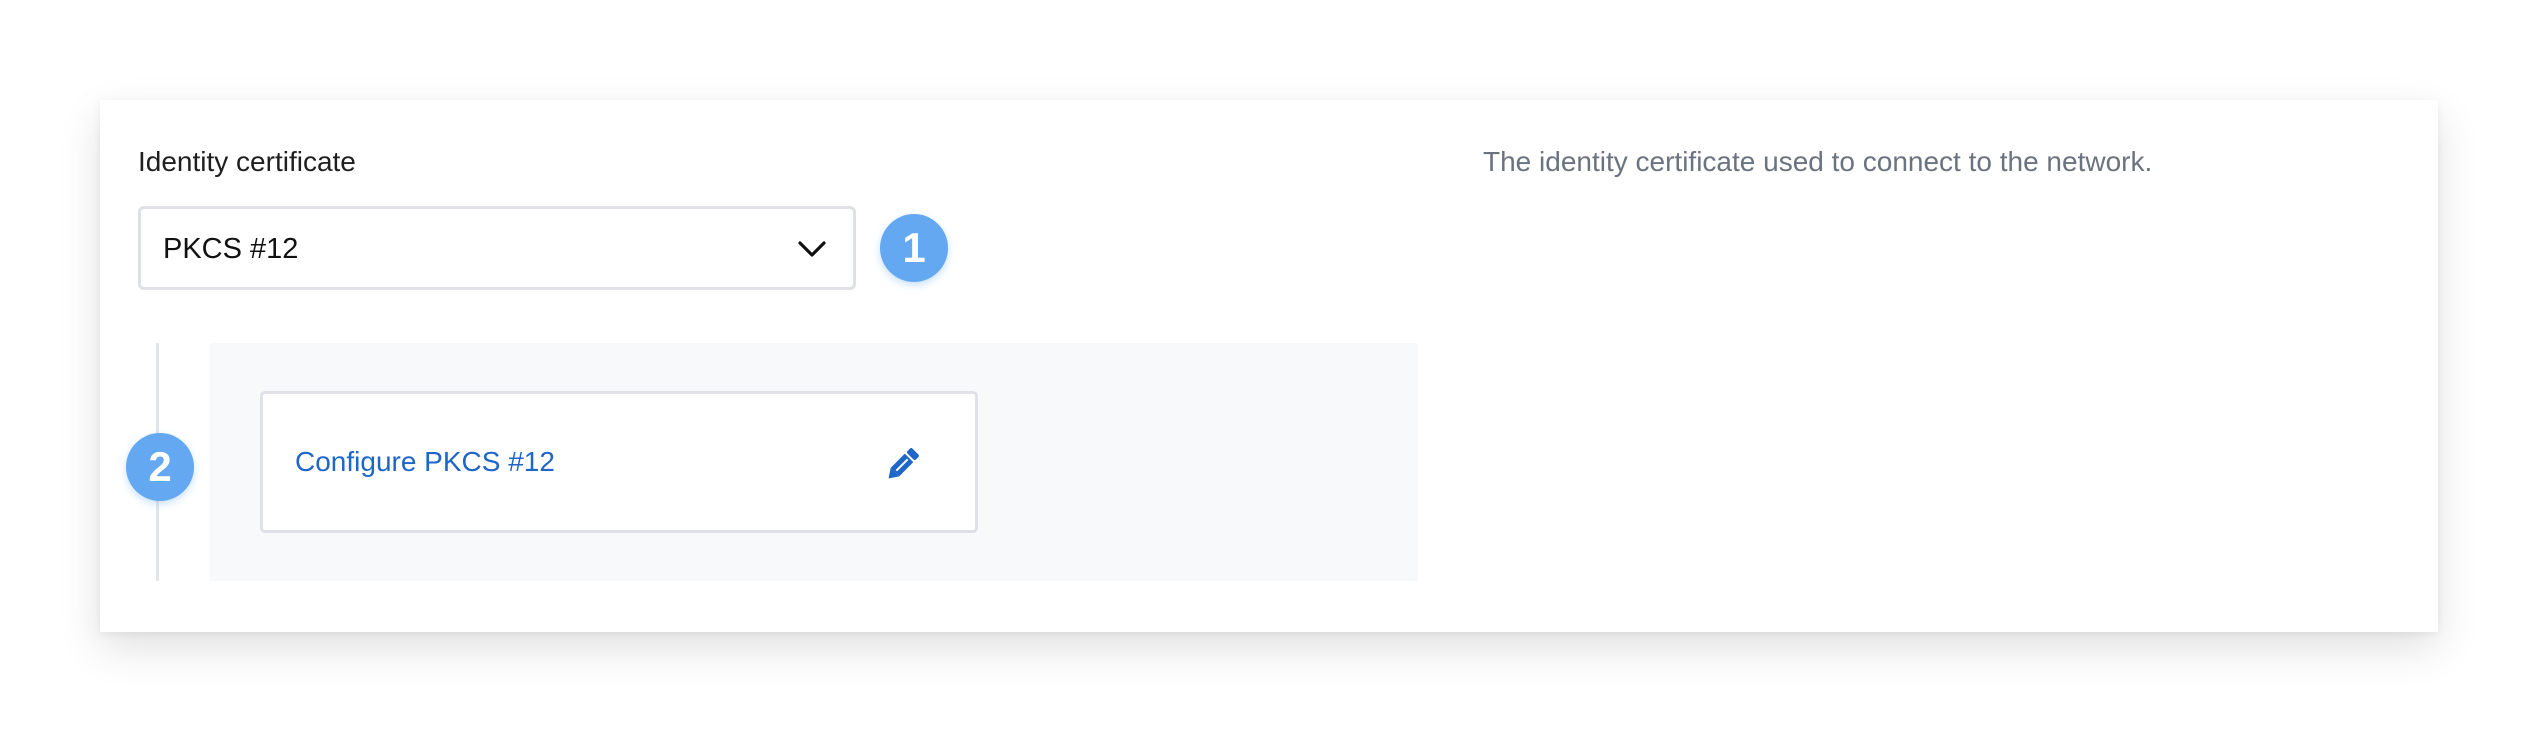 The image size is (2534, 732). What do you see at coordinates (812, 249) in the screenshot?
I see `chevron-down-icon` at bounding box center [812, 249].